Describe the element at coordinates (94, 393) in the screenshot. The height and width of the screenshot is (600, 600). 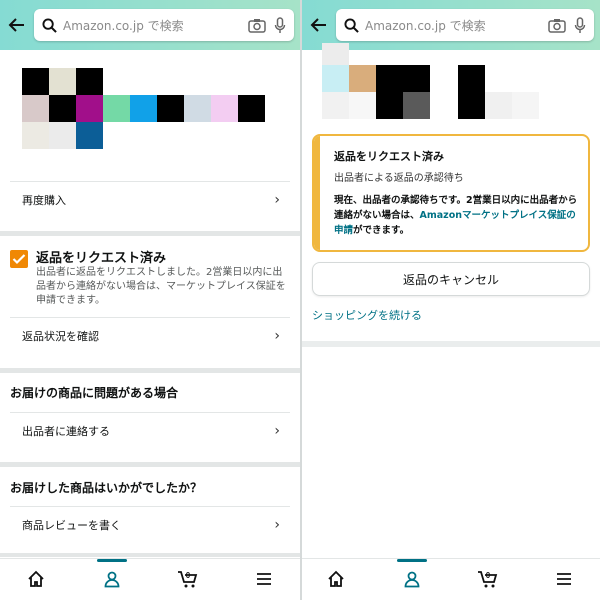
I see `problem-section-title: お届けの商品に問題がある場合` at that location.